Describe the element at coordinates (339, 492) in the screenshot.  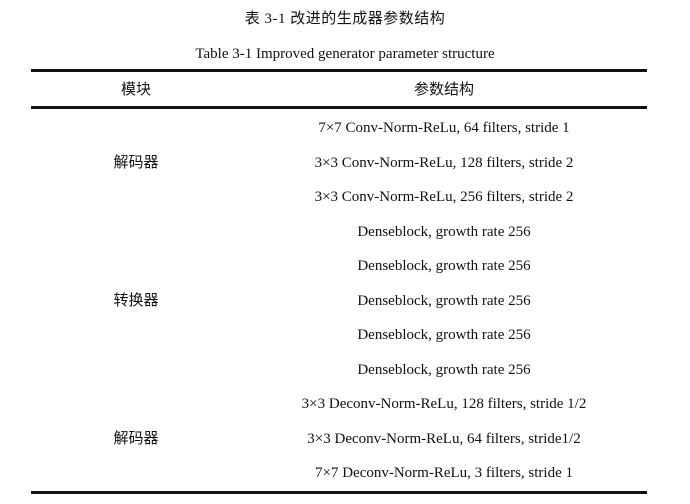
I see `table-bottom-rule` at that location.